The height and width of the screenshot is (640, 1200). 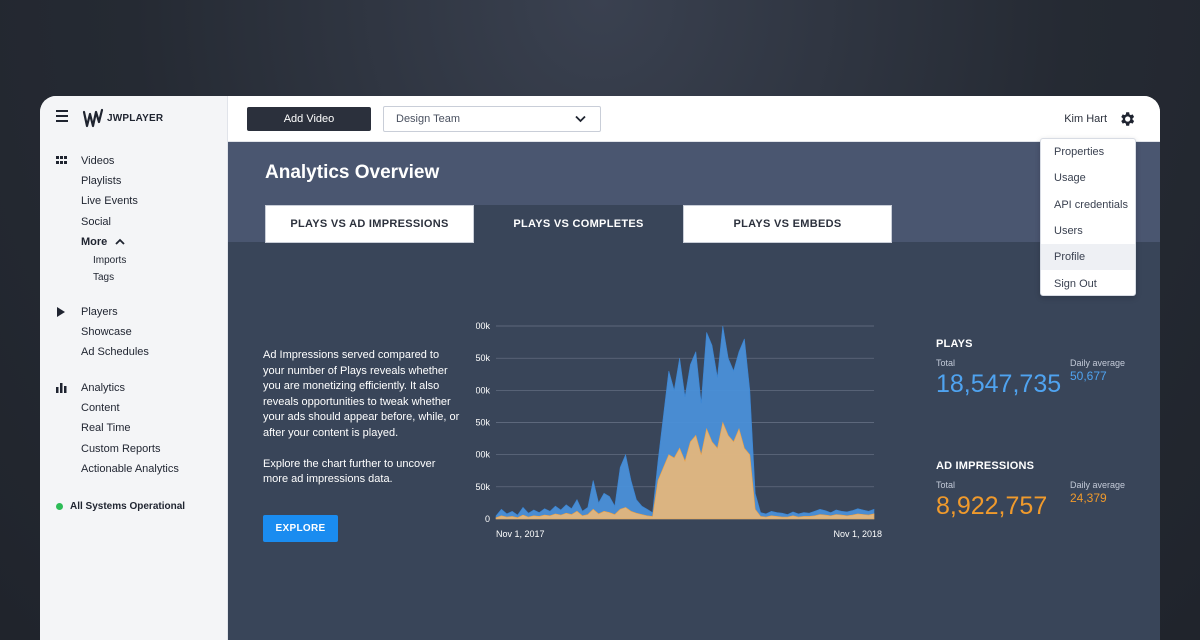 What do you see at coordinates (483, 487) in the screenshot?
I see `y-tick-label: 50k` at bounding box center [483, 487].